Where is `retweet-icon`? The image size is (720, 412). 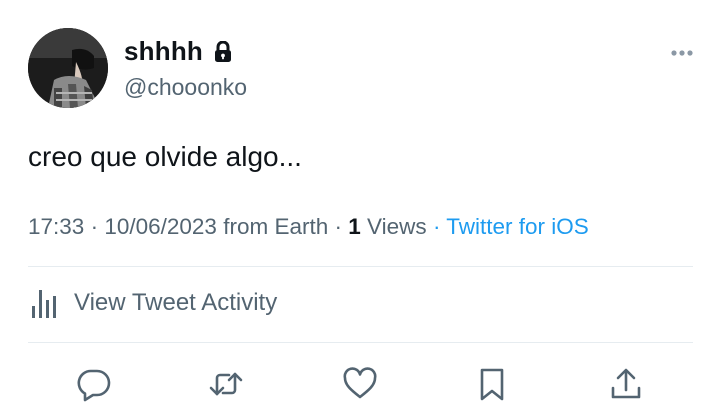 retweet-icon is located at coordinates (226, 384).